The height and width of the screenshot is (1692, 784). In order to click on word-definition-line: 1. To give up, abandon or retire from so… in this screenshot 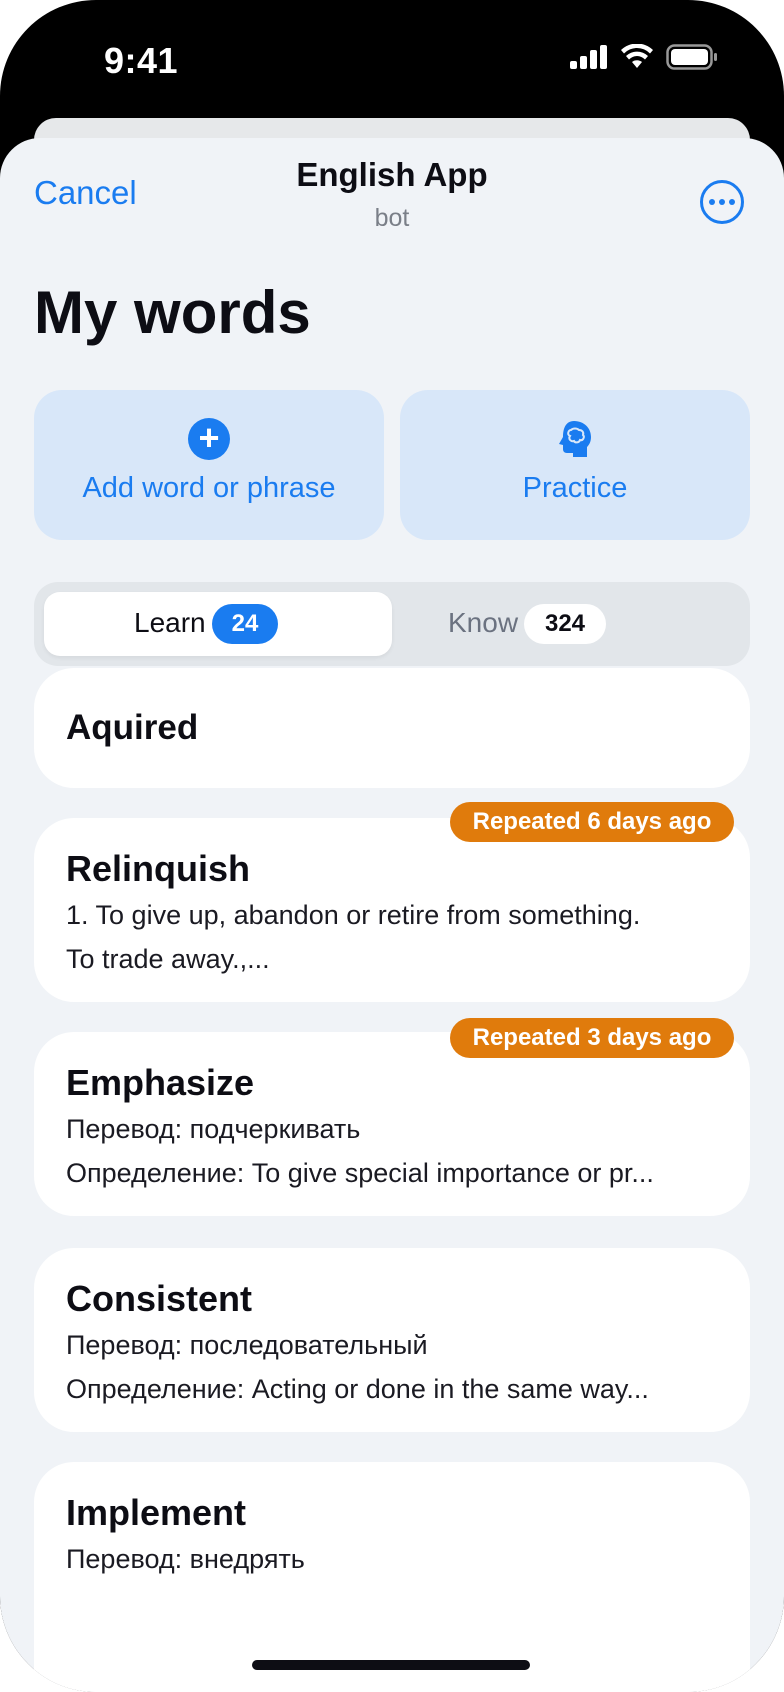, I will do `click(353, 915)`.